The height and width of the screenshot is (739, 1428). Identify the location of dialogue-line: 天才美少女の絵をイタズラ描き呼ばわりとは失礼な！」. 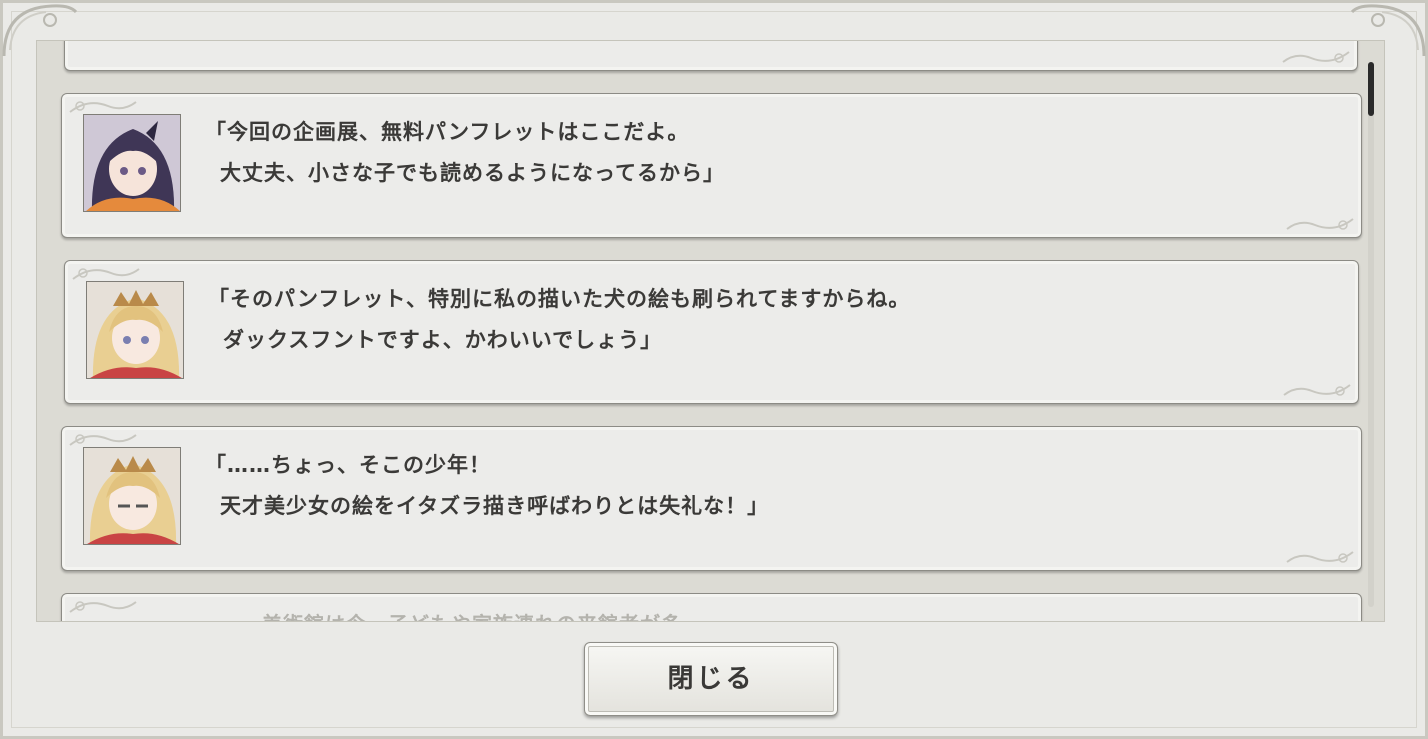
(495, 506).